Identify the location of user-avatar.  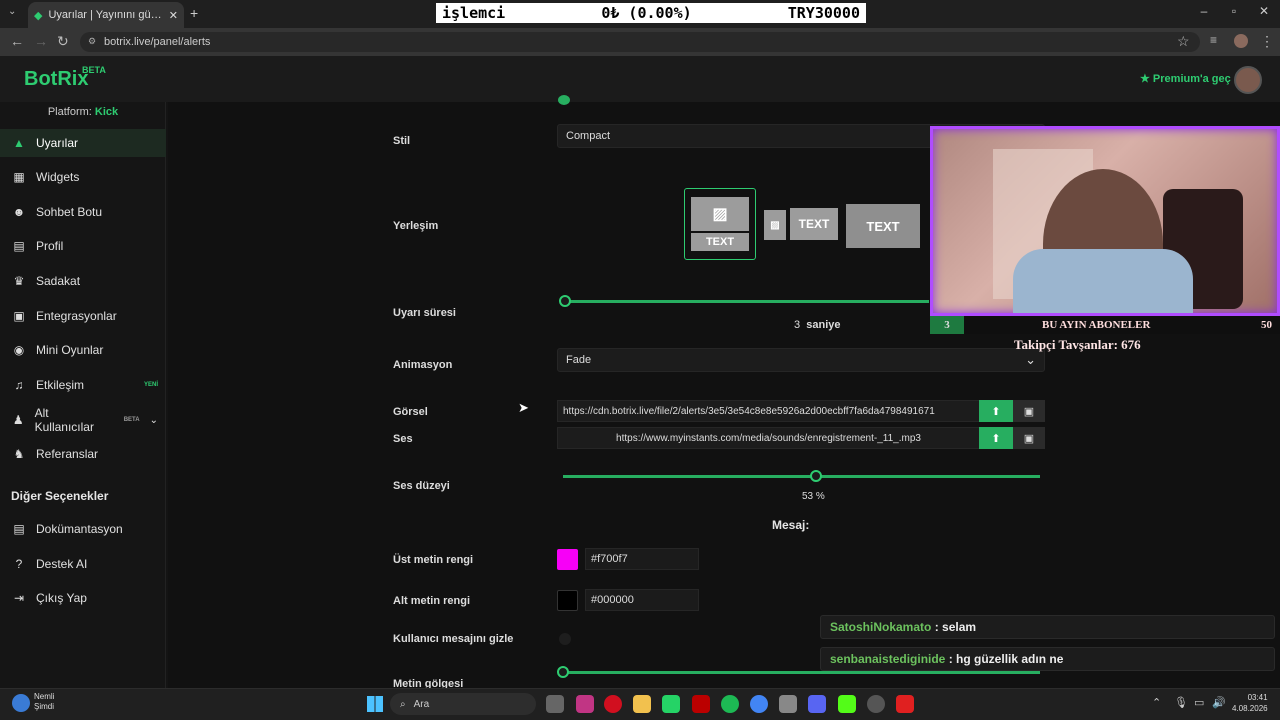
(1248, 80).